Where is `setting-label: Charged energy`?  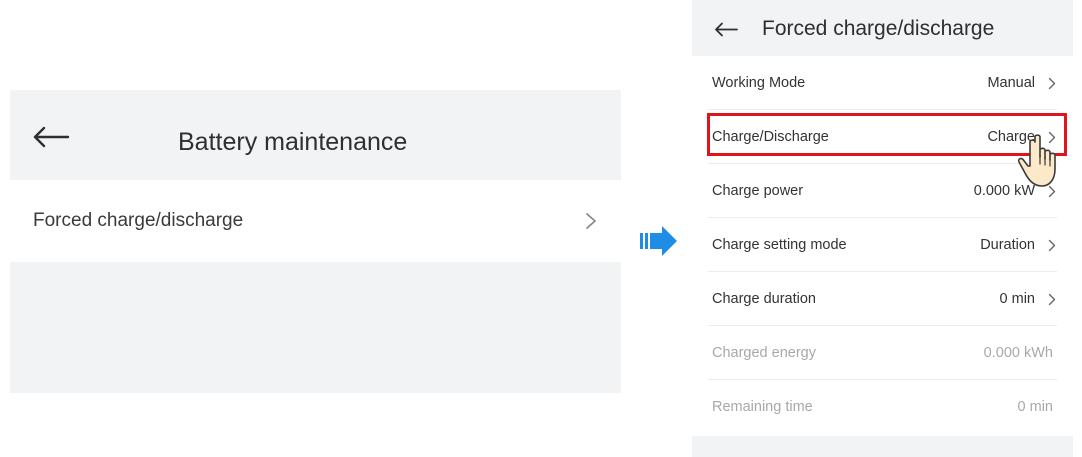 setting-label: Charged energy is located at coordinates (764, 353).